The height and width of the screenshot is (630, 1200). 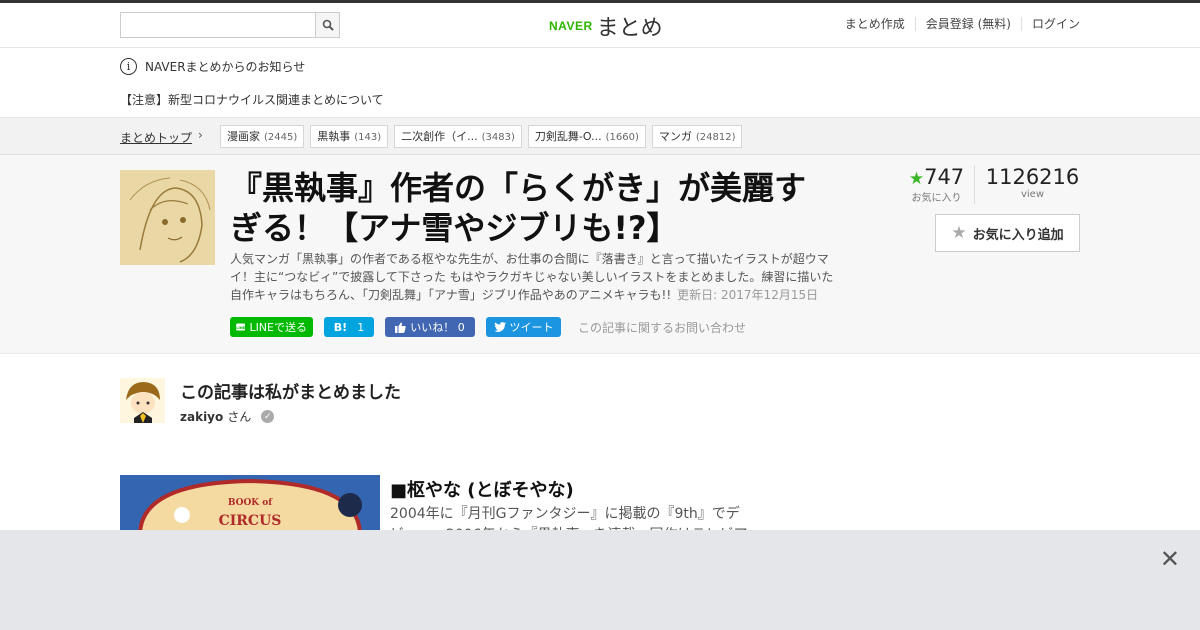 I want to click on author-name: zakiyo さん ✓, so click(x=227, y=416).